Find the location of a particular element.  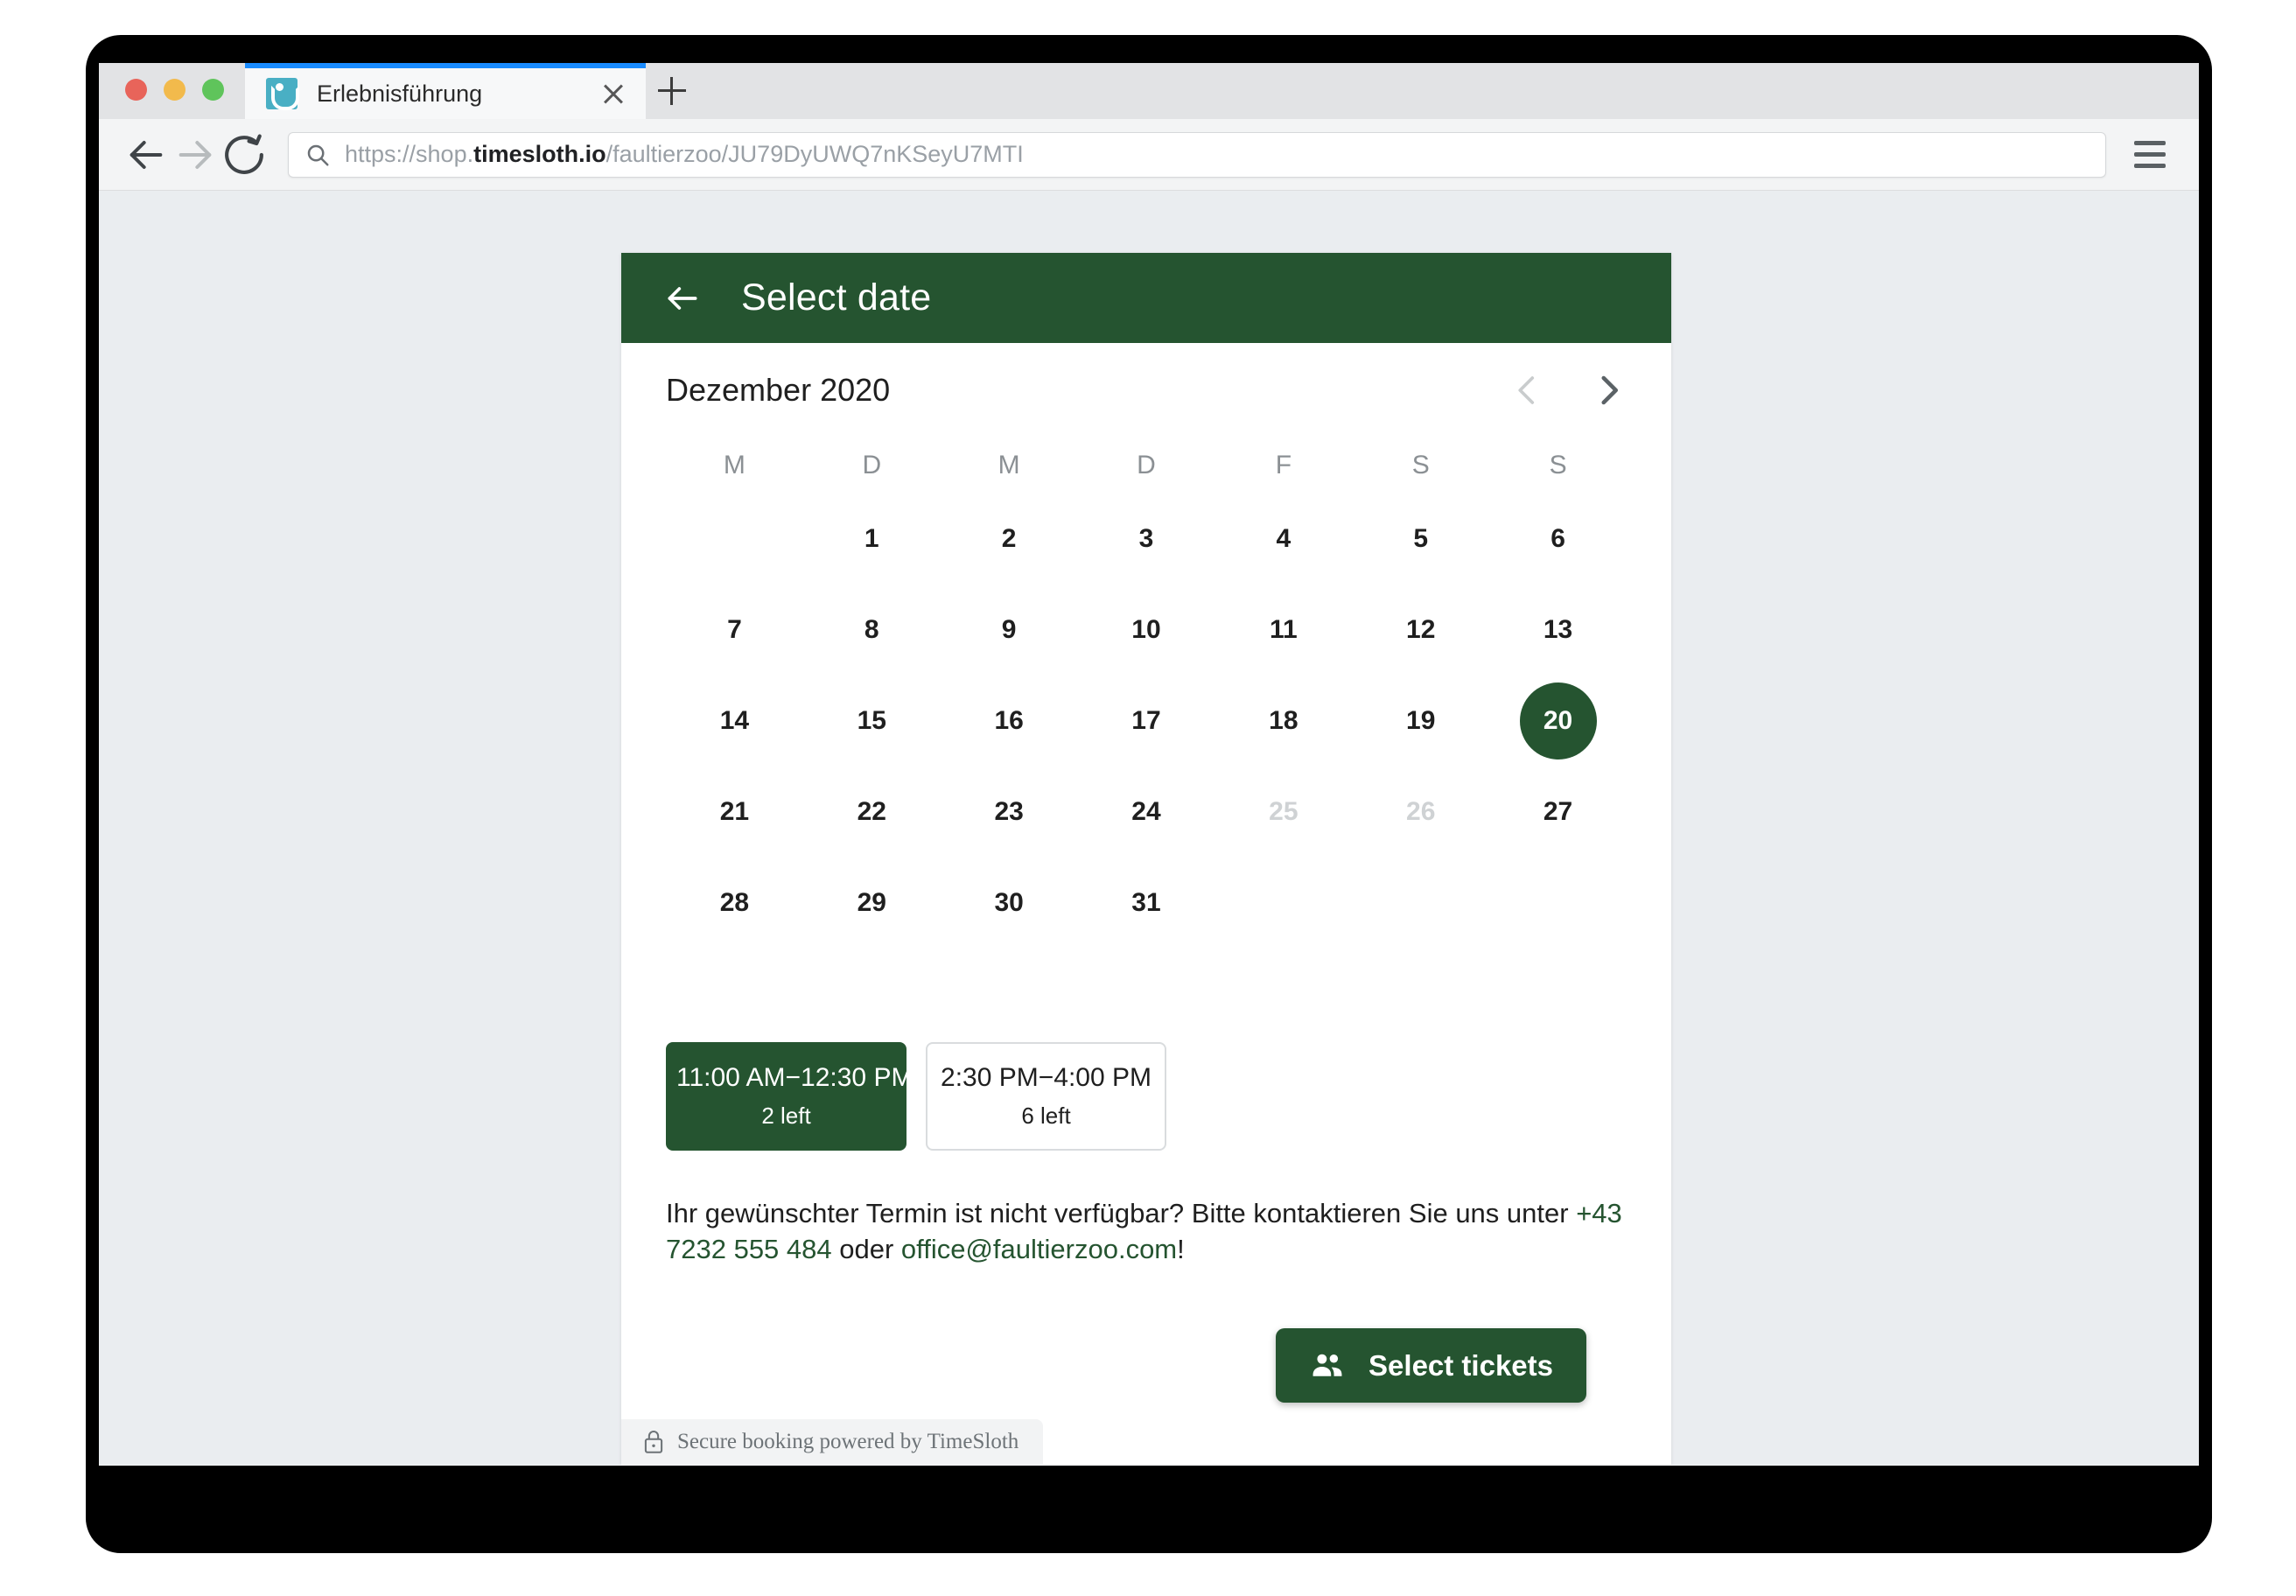

calendar-day: 20 is located at coordinates (1558, 721).